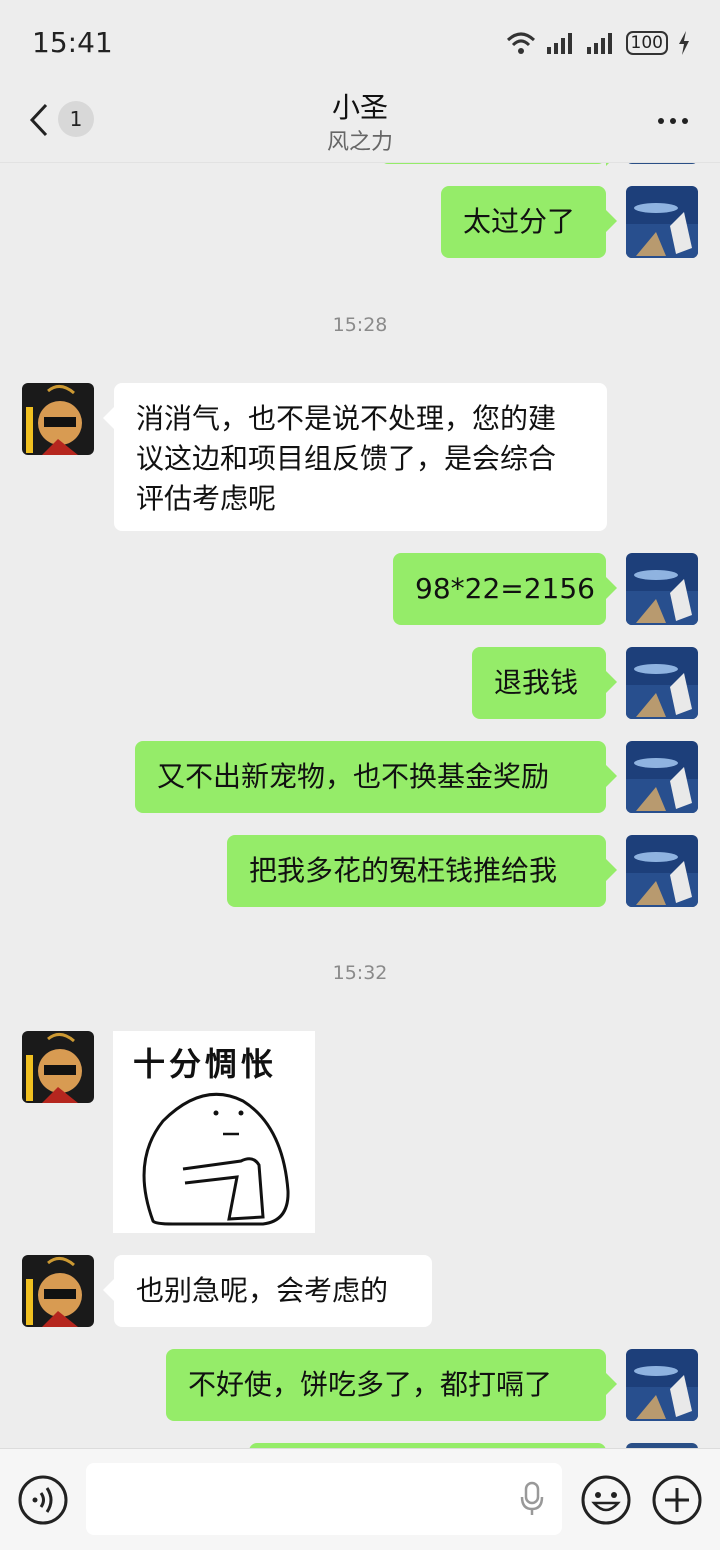  What do you see at coordinates (532, 1499) in the screenshot?
I see `microphone-icon` at bounding box center [532, 1499].